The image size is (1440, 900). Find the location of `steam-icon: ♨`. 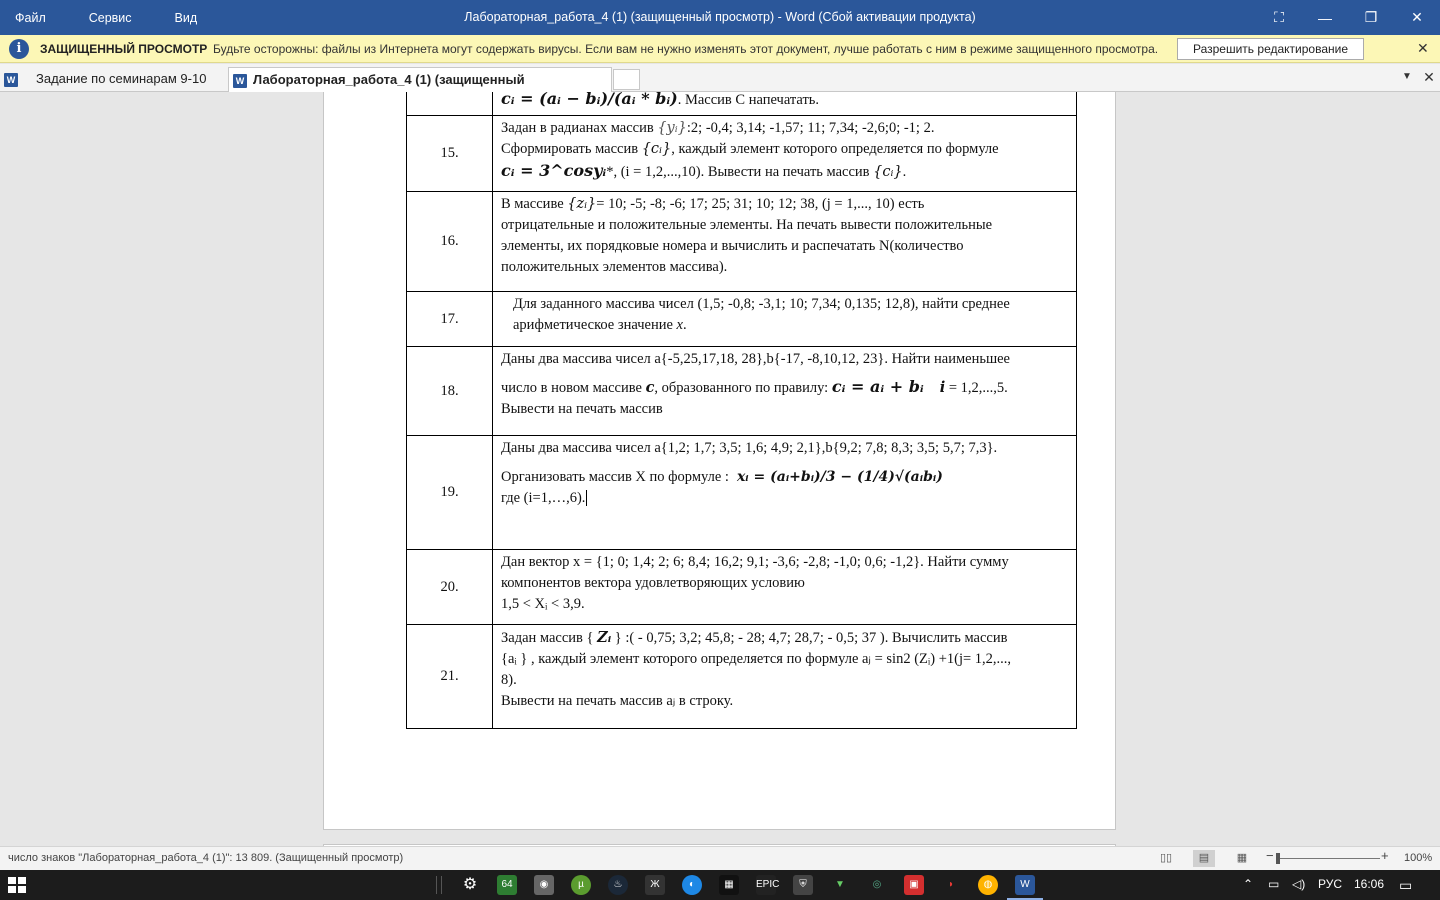

steam-icon: ♨ is located at coordinates (618, 885).